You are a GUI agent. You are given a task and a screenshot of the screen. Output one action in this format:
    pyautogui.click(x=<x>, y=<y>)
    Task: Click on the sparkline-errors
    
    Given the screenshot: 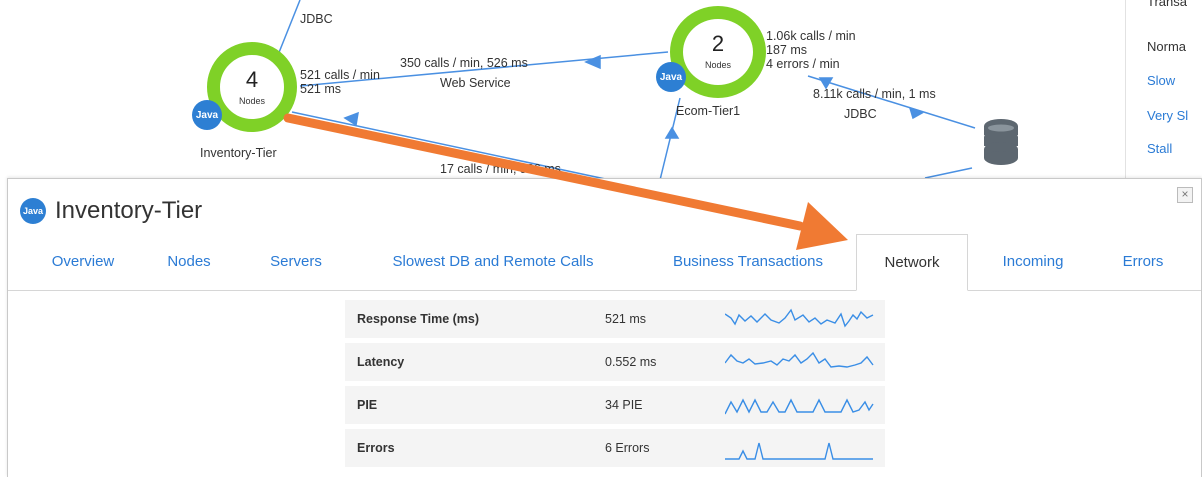 What is the action you would take?
    pyautogui.click(x=800, y=448)
    